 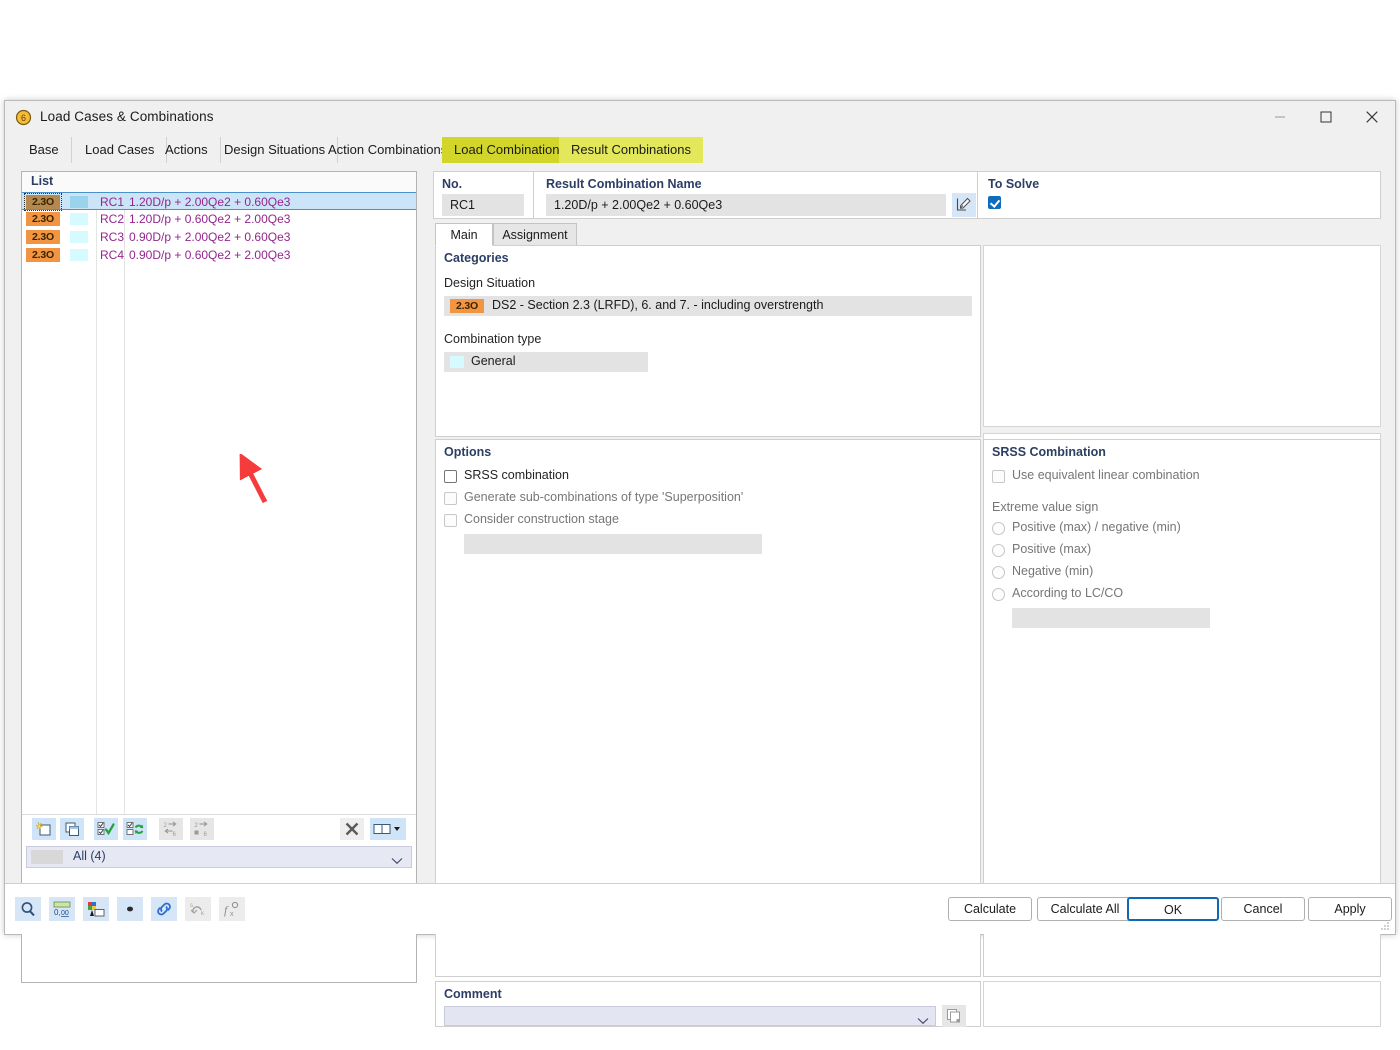 I want to click on number-label: No., so click(x=452, y=184).